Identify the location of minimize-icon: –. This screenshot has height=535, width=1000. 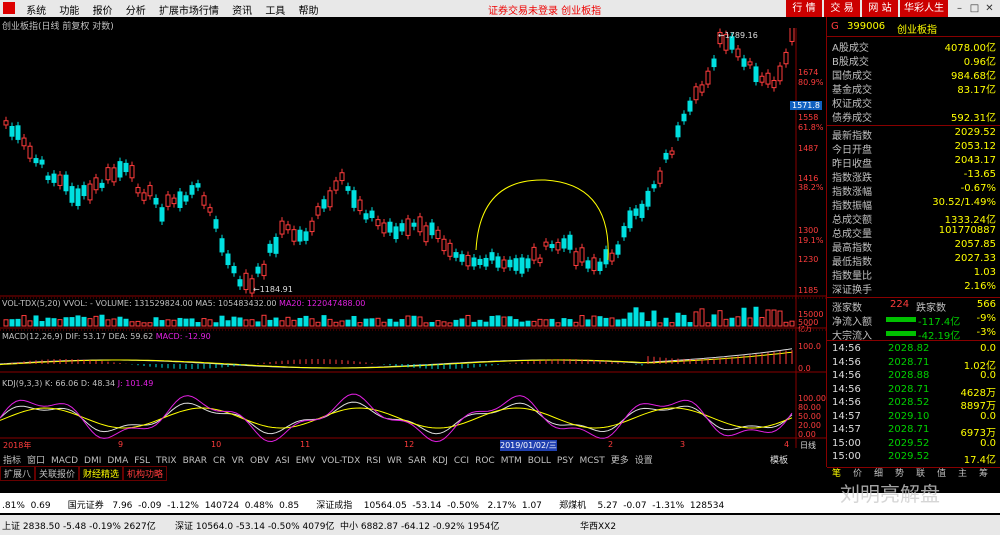
(959, 8).